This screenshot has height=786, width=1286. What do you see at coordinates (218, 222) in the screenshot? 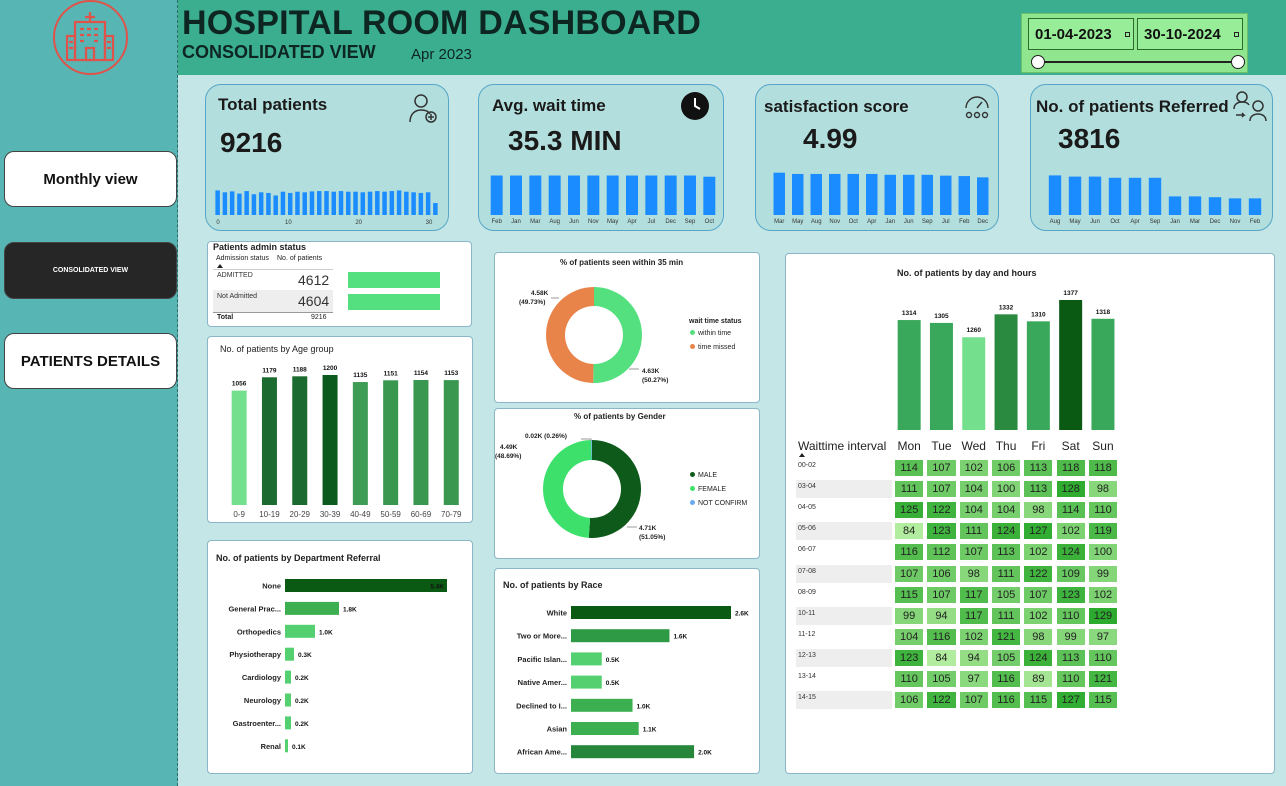
I see `sparkline-axis-label: 0` at bounding box center [218, 222].